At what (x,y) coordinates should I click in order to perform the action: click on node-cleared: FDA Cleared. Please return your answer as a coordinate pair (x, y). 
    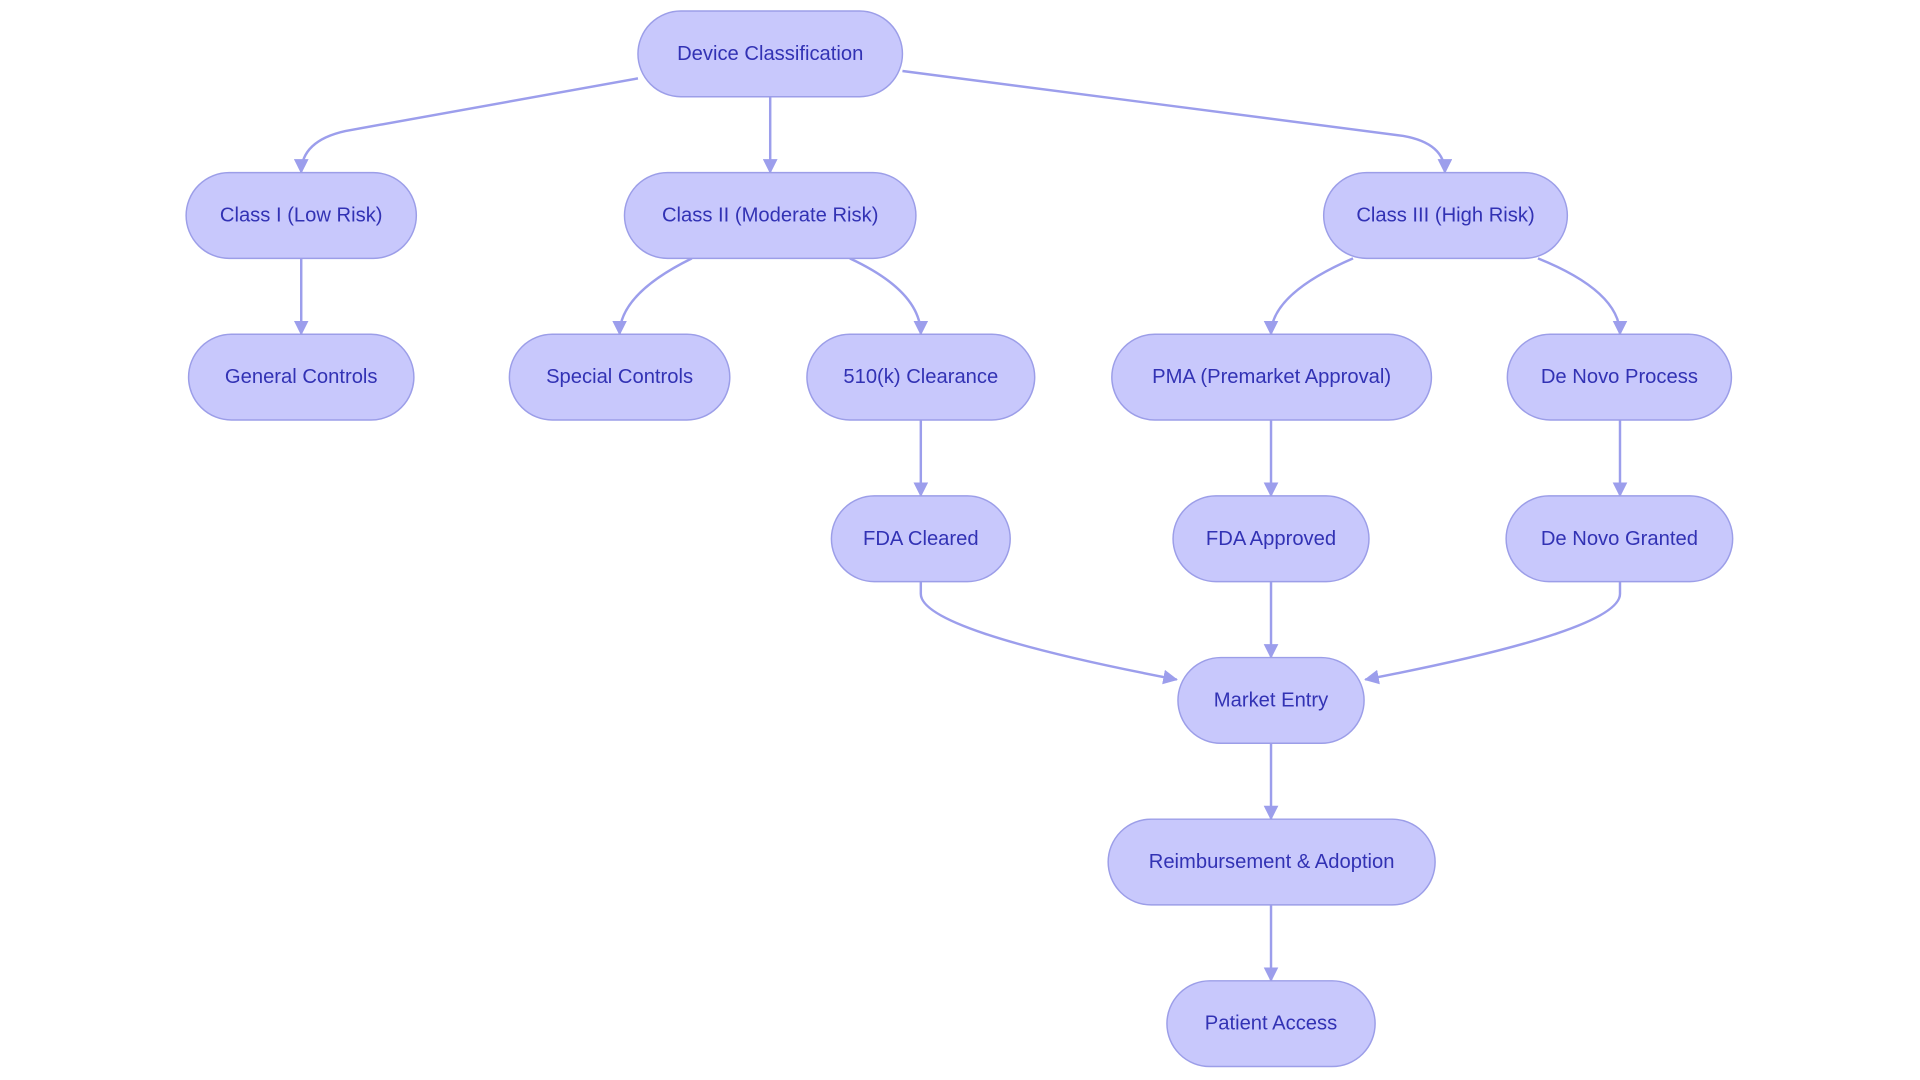
    Looking at the image, I should click on (920, 539).